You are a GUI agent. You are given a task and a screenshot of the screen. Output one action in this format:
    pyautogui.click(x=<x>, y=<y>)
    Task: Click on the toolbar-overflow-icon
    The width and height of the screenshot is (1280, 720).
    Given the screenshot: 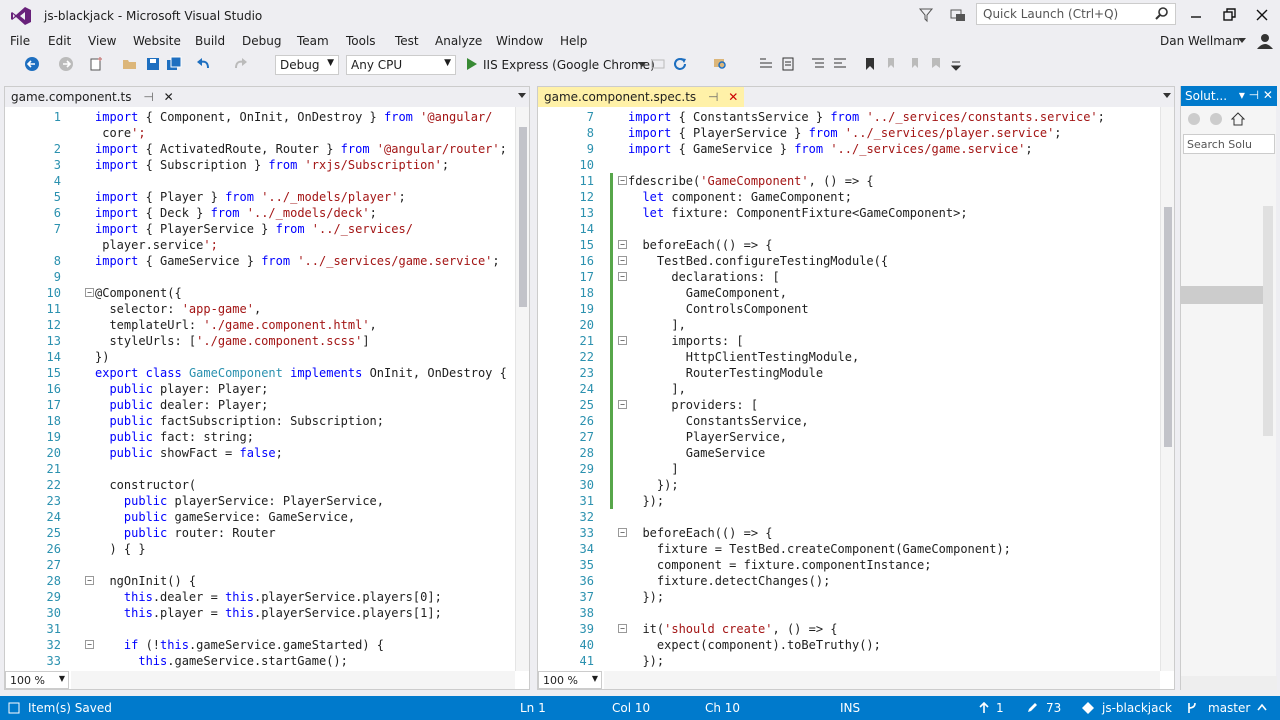 What is the action you would take?
    pyautogui.click(x=956, y=64)
    